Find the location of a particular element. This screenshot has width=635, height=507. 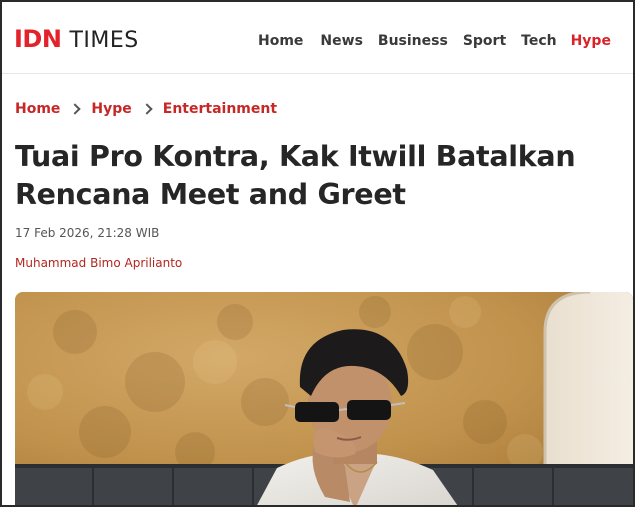

breadcrumb-entertainment: Entertainment is located at coordinates (220, 109).